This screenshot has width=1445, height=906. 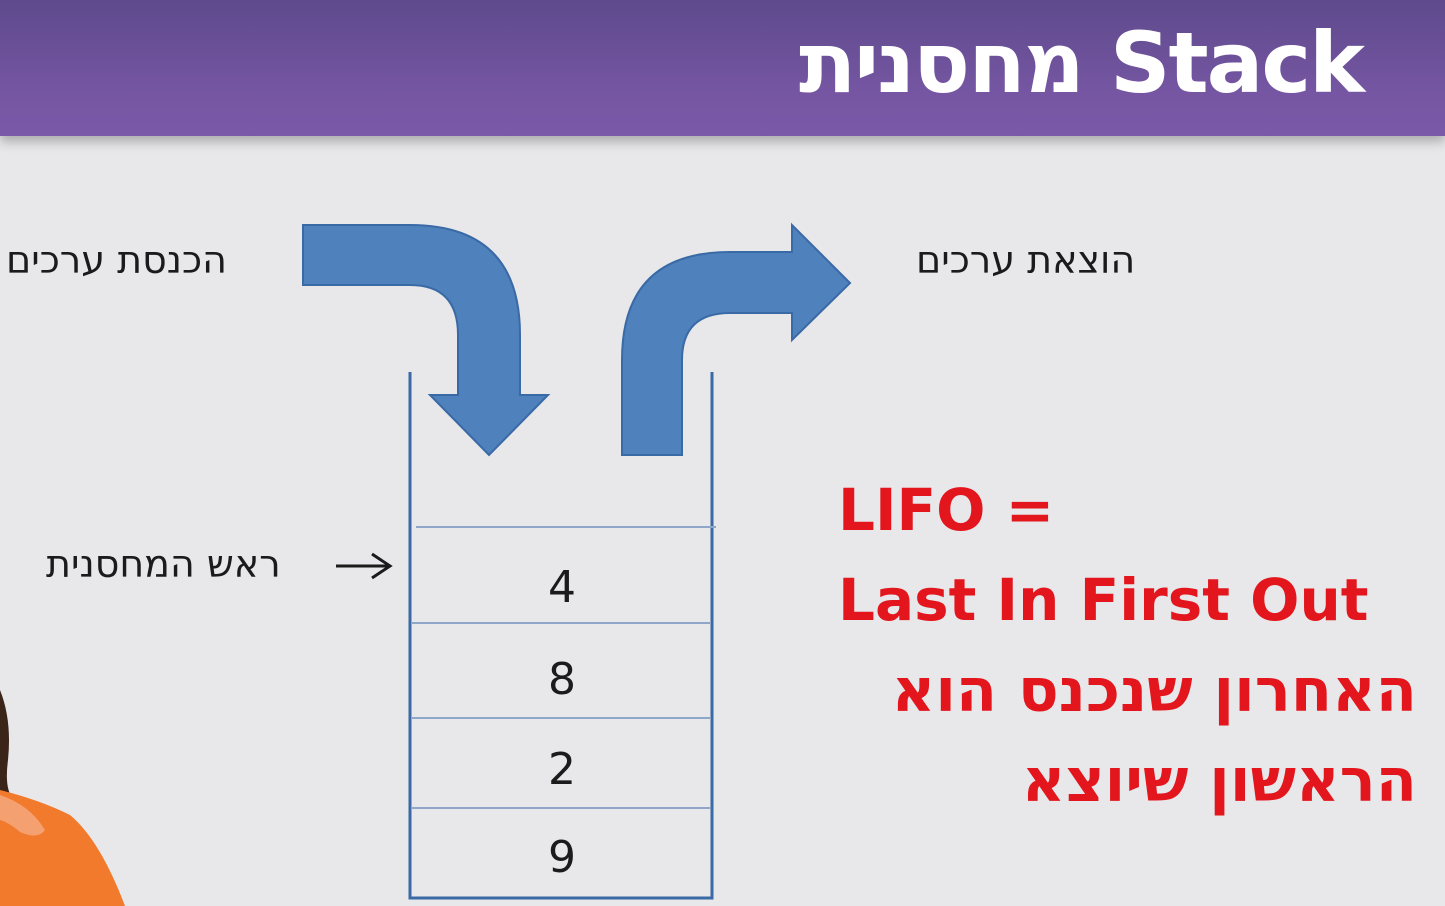 What do you see at coordinates (562, 769) in the screenshot?
I see `stack-item: 2` at bounding box center [562, 769].